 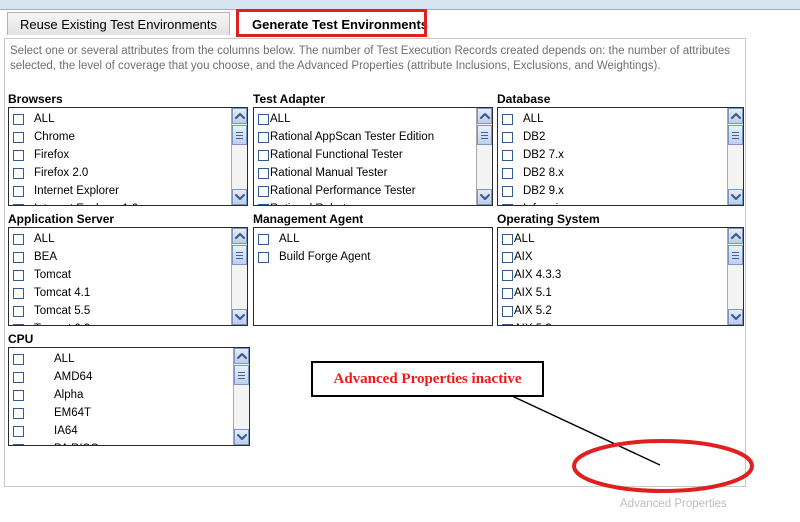 What do you see at coordinates (612, 322) in the screenshot?
I see `list-item: AIX 5.3` at bounding box center [612, 322].